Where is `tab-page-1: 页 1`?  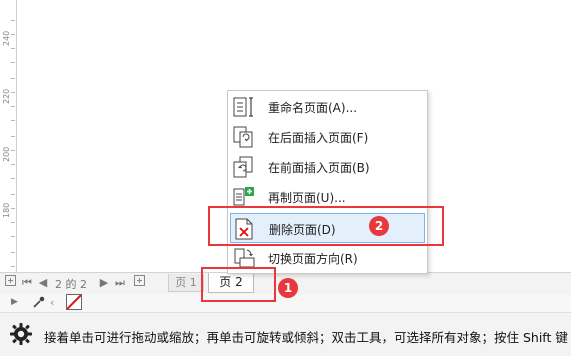 tab-page-1: 页 1 is located at coordinates (186, 283).